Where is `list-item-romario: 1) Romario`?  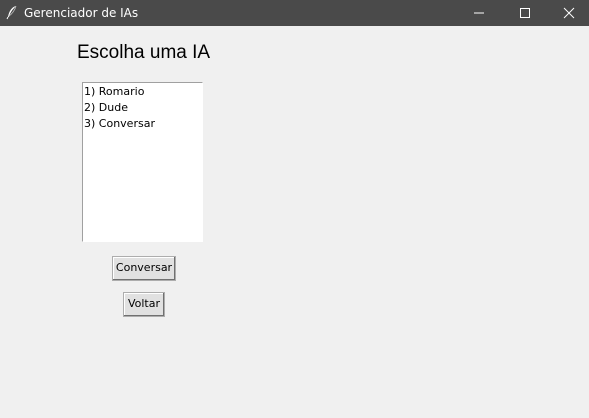
list-item-romario: 1) Romario is located at coordinates (114, 92).